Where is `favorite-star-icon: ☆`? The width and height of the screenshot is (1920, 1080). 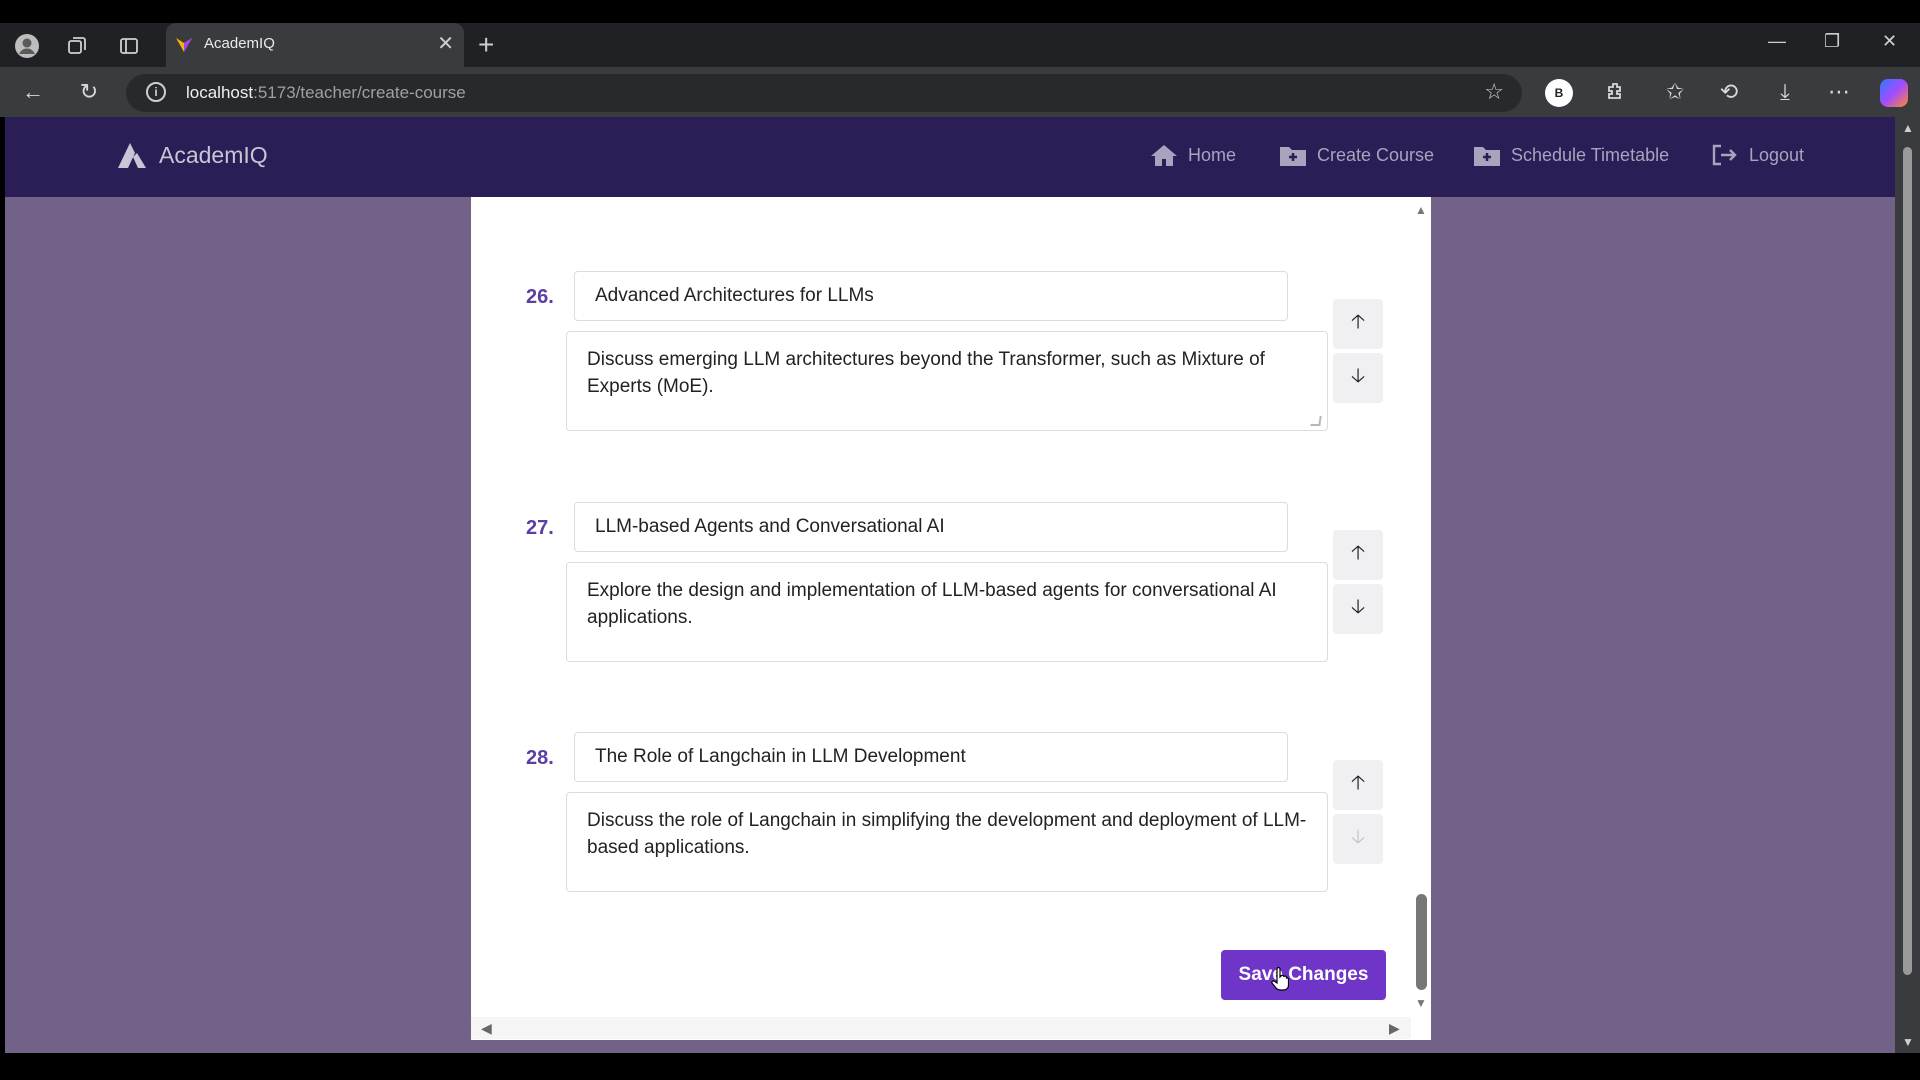
favorite-star-icon: ☆ is located at coordinates (1494, 92).